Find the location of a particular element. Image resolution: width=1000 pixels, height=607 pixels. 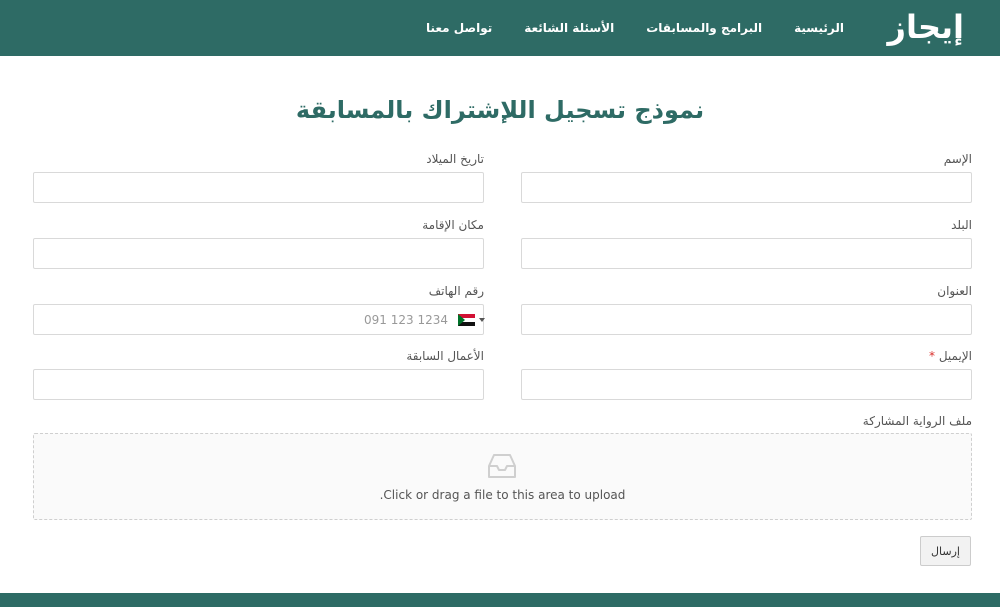

nav-link-faq: الأسئلة الشائعة is located at coordinates (569, 28).